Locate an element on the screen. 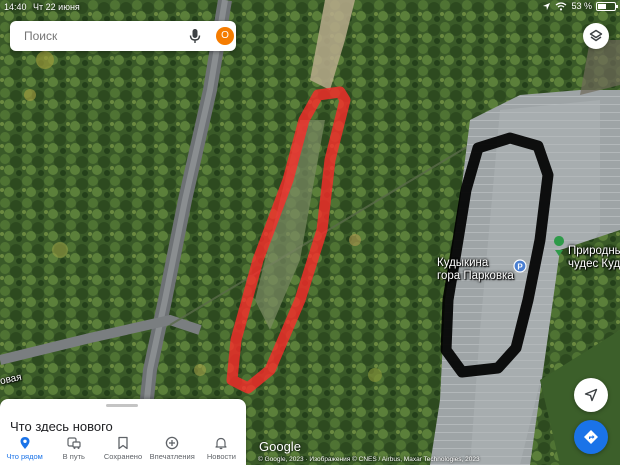  google-logo: Google is located at coordinates (280, 446).